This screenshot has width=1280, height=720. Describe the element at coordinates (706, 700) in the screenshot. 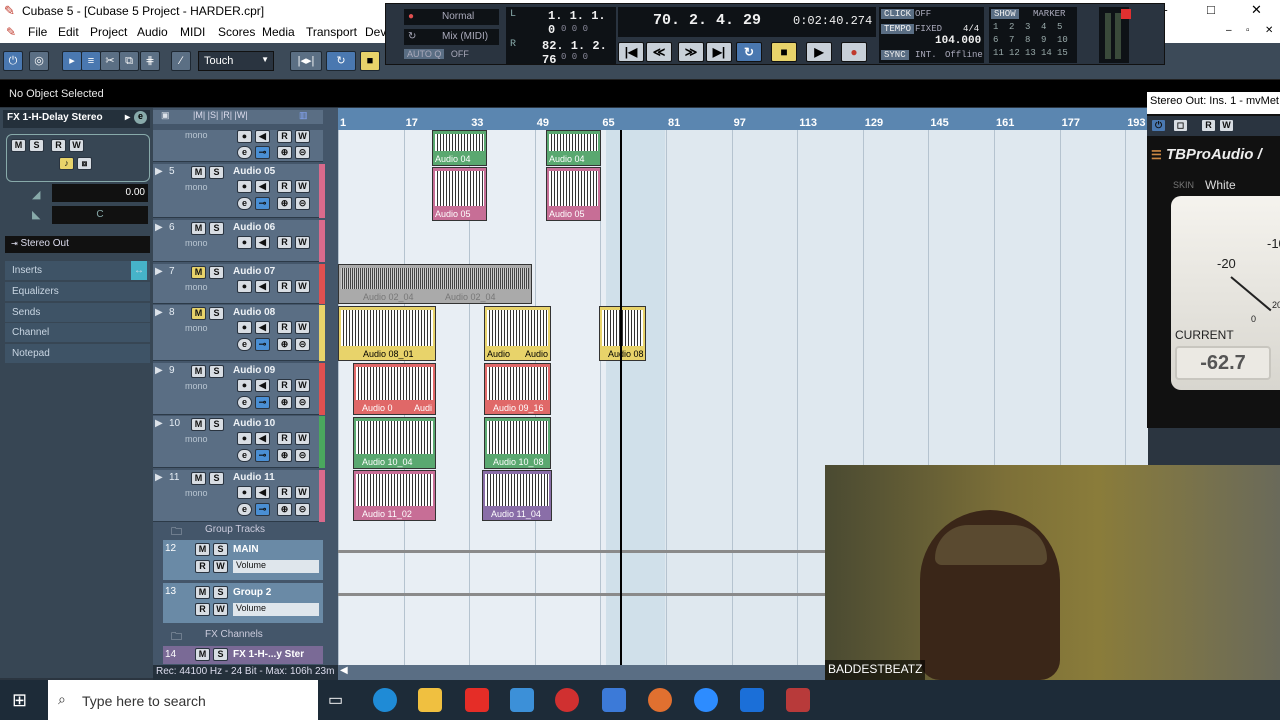

I see `zoom-icon` at that location.